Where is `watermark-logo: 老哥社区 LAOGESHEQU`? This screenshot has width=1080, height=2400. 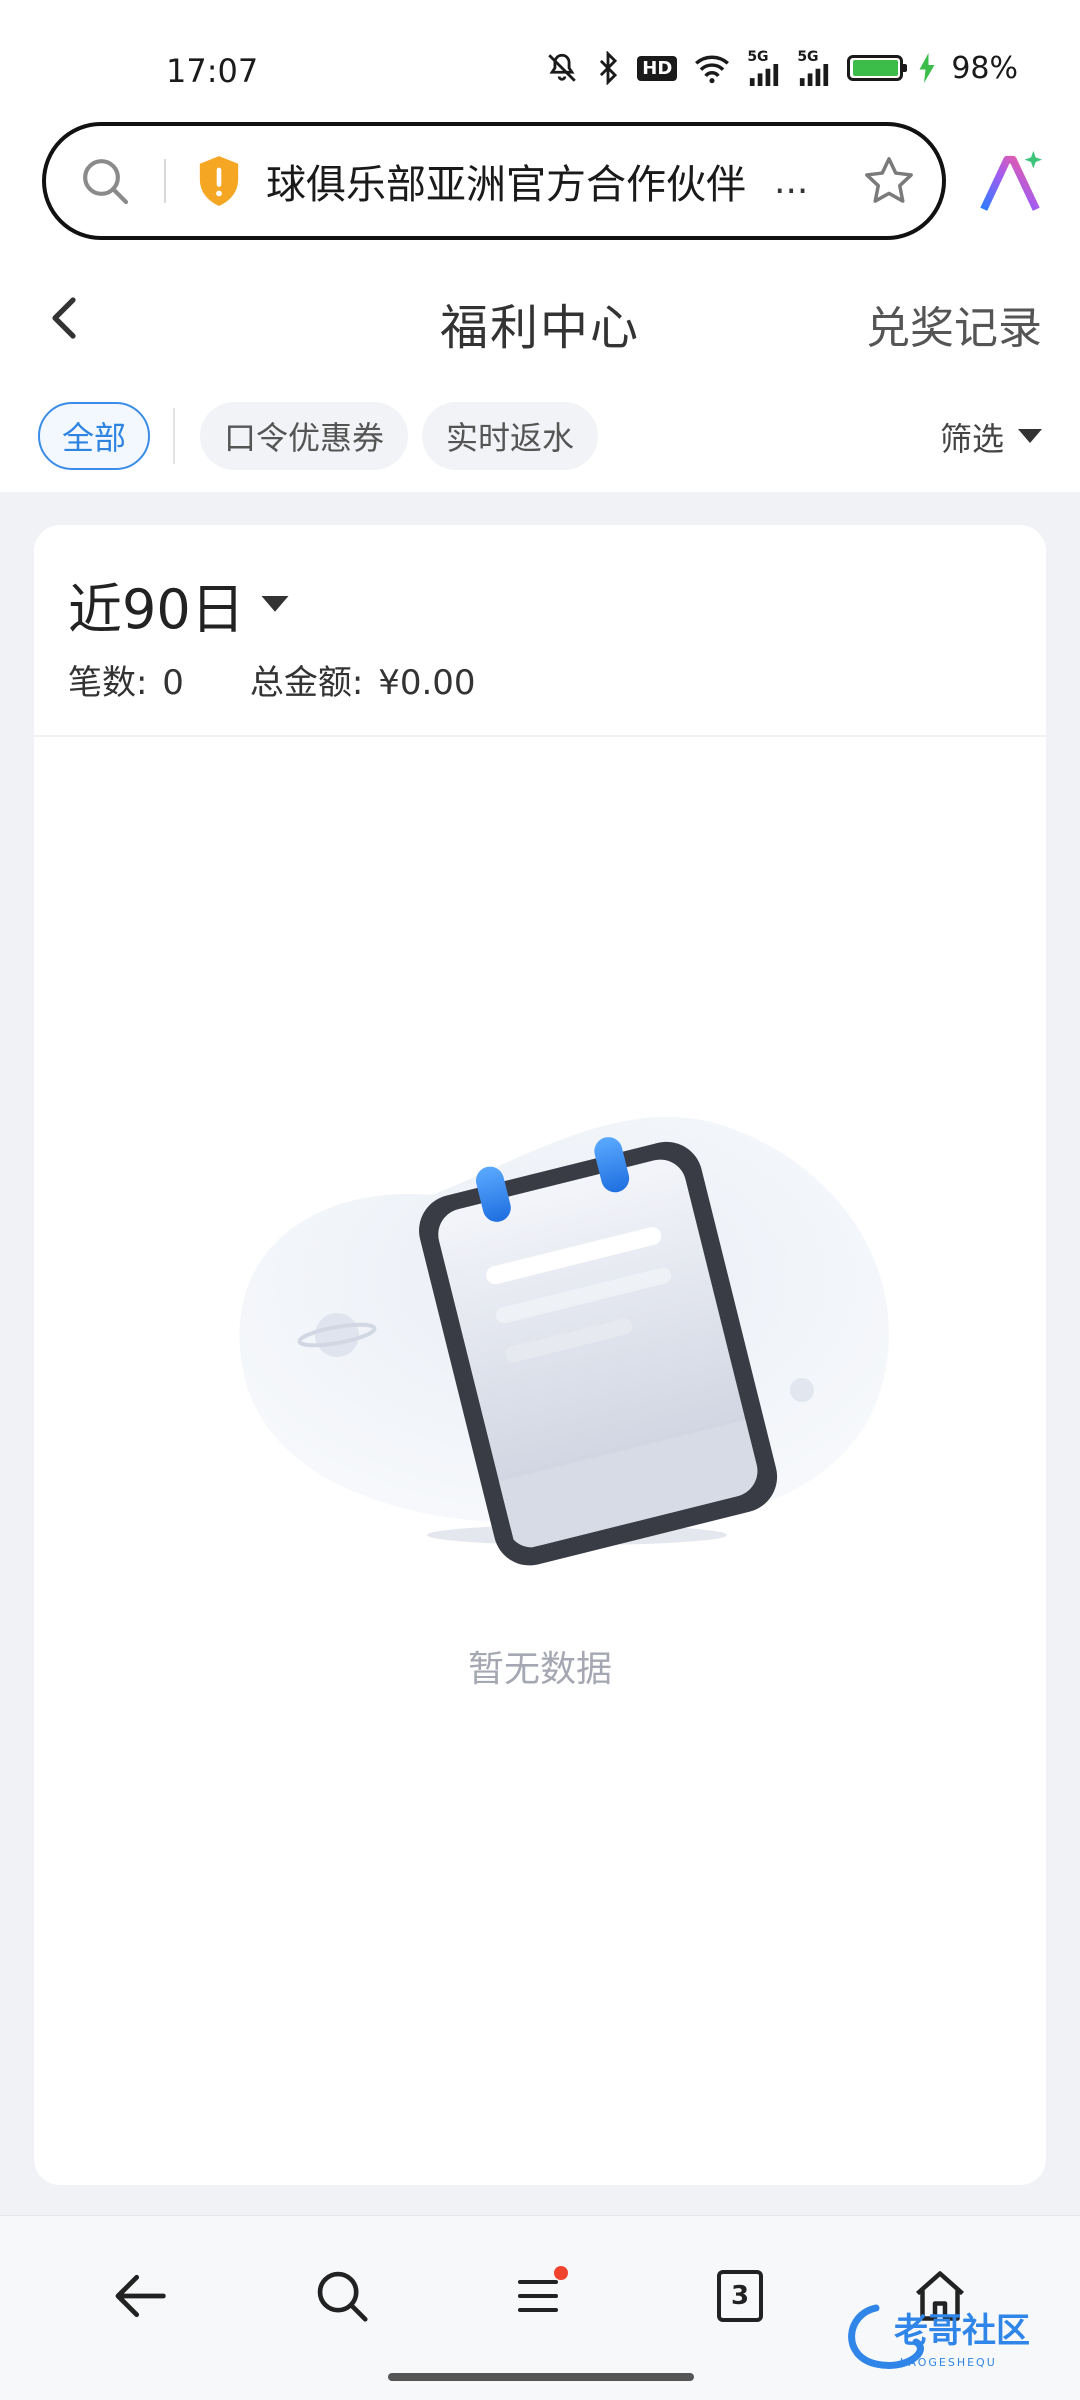
watermark-logo: 老哥社区 LAOGESHEQU is located at coordinates (939, 2336).